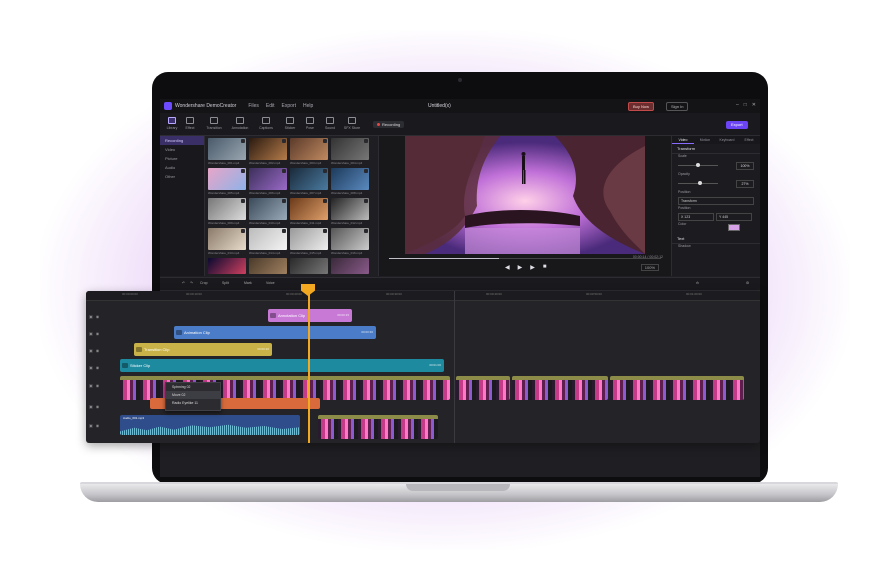 The height and width of the screenshot is (580, 887). I want to click on library-thumb: Wondershare_002.mp4, so click(268, 151).